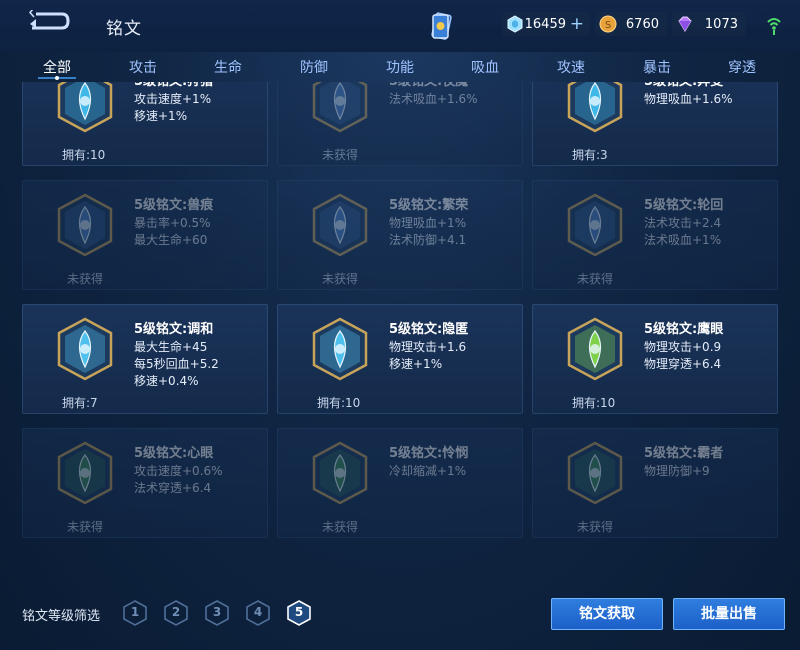 The image size is (800, 650). I want to click on gem-amount: 1073, so click(721, 24).